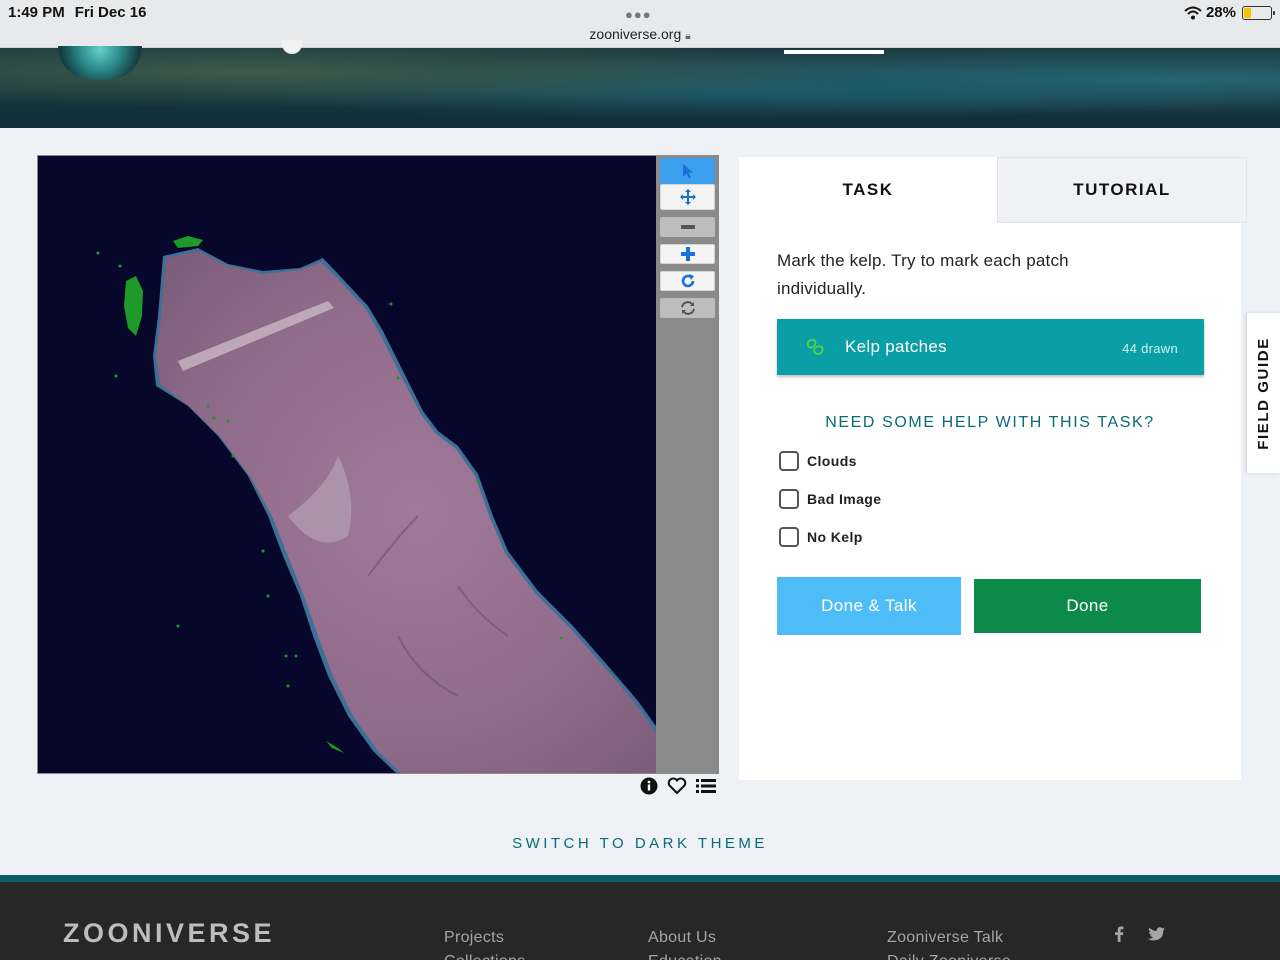 The height and width of the screenshot is (960, 1280). I want to click on zoom-out-button, so click(687, 227).